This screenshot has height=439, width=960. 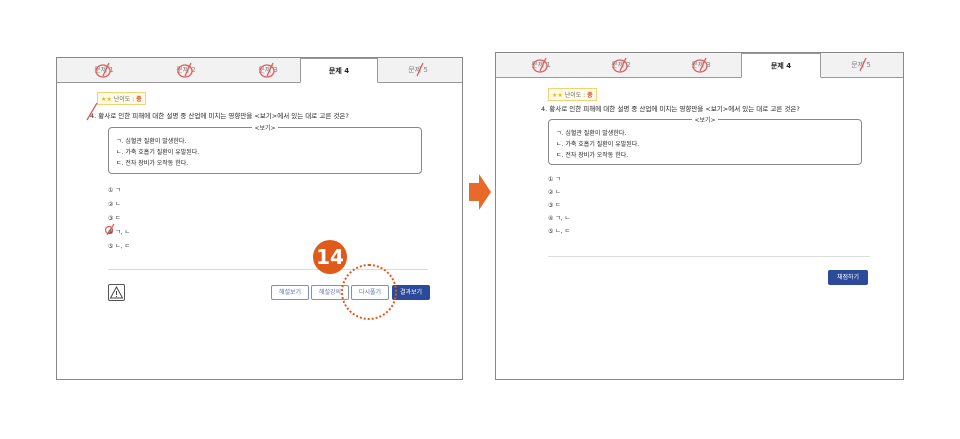 I want to click on report-button, so click(x=116, y=292).